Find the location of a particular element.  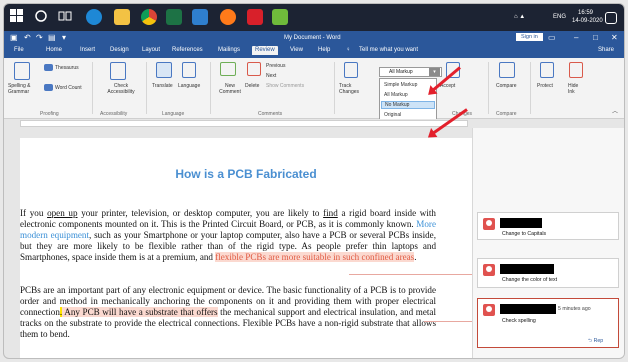

tell-me-input: Tell me what you want is located at coordinates (388, 50).